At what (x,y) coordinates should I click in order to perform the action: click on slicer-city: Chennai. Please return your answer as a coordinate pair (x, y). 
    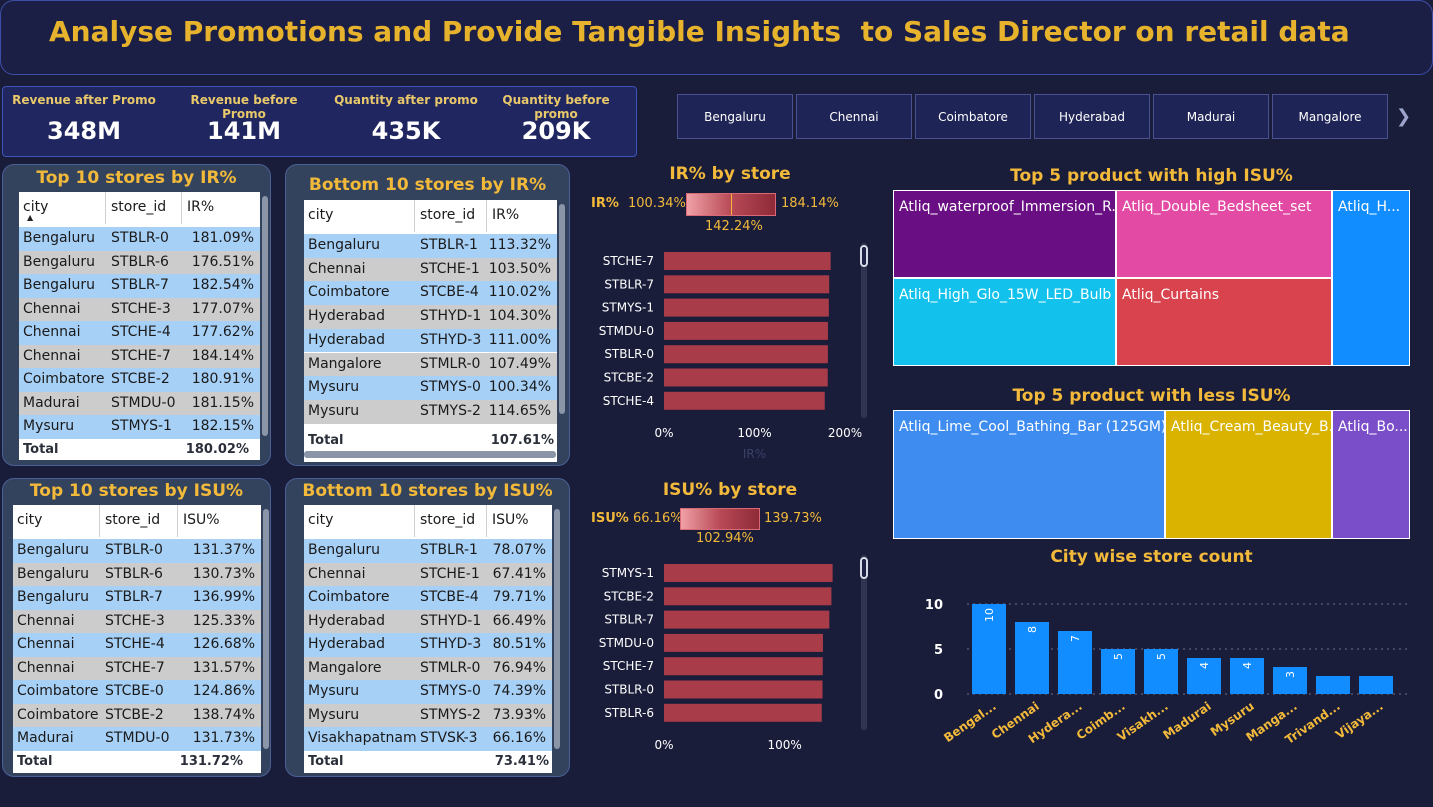
    Looking at the image, I should click on (854, 116).